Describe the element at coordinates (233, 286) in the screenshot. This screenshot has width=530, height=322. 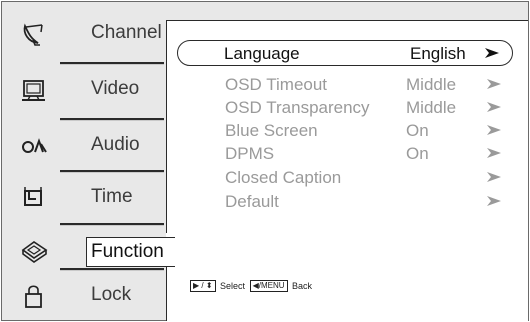
I see `select-hint-label: Select` at that location.